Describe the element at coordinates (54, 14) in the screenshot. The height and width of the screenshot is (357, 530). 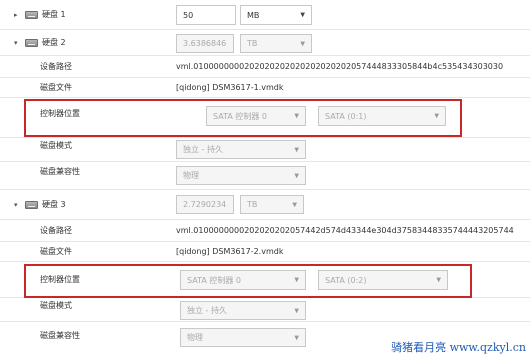
I see `disk1-label: 硬盘 1` at that location.